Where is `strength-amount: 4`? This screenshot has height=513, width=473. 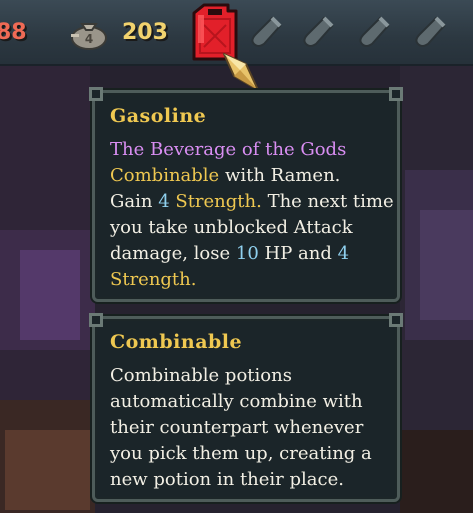 strength-amount: 4 is located at coordinates (164, 201).